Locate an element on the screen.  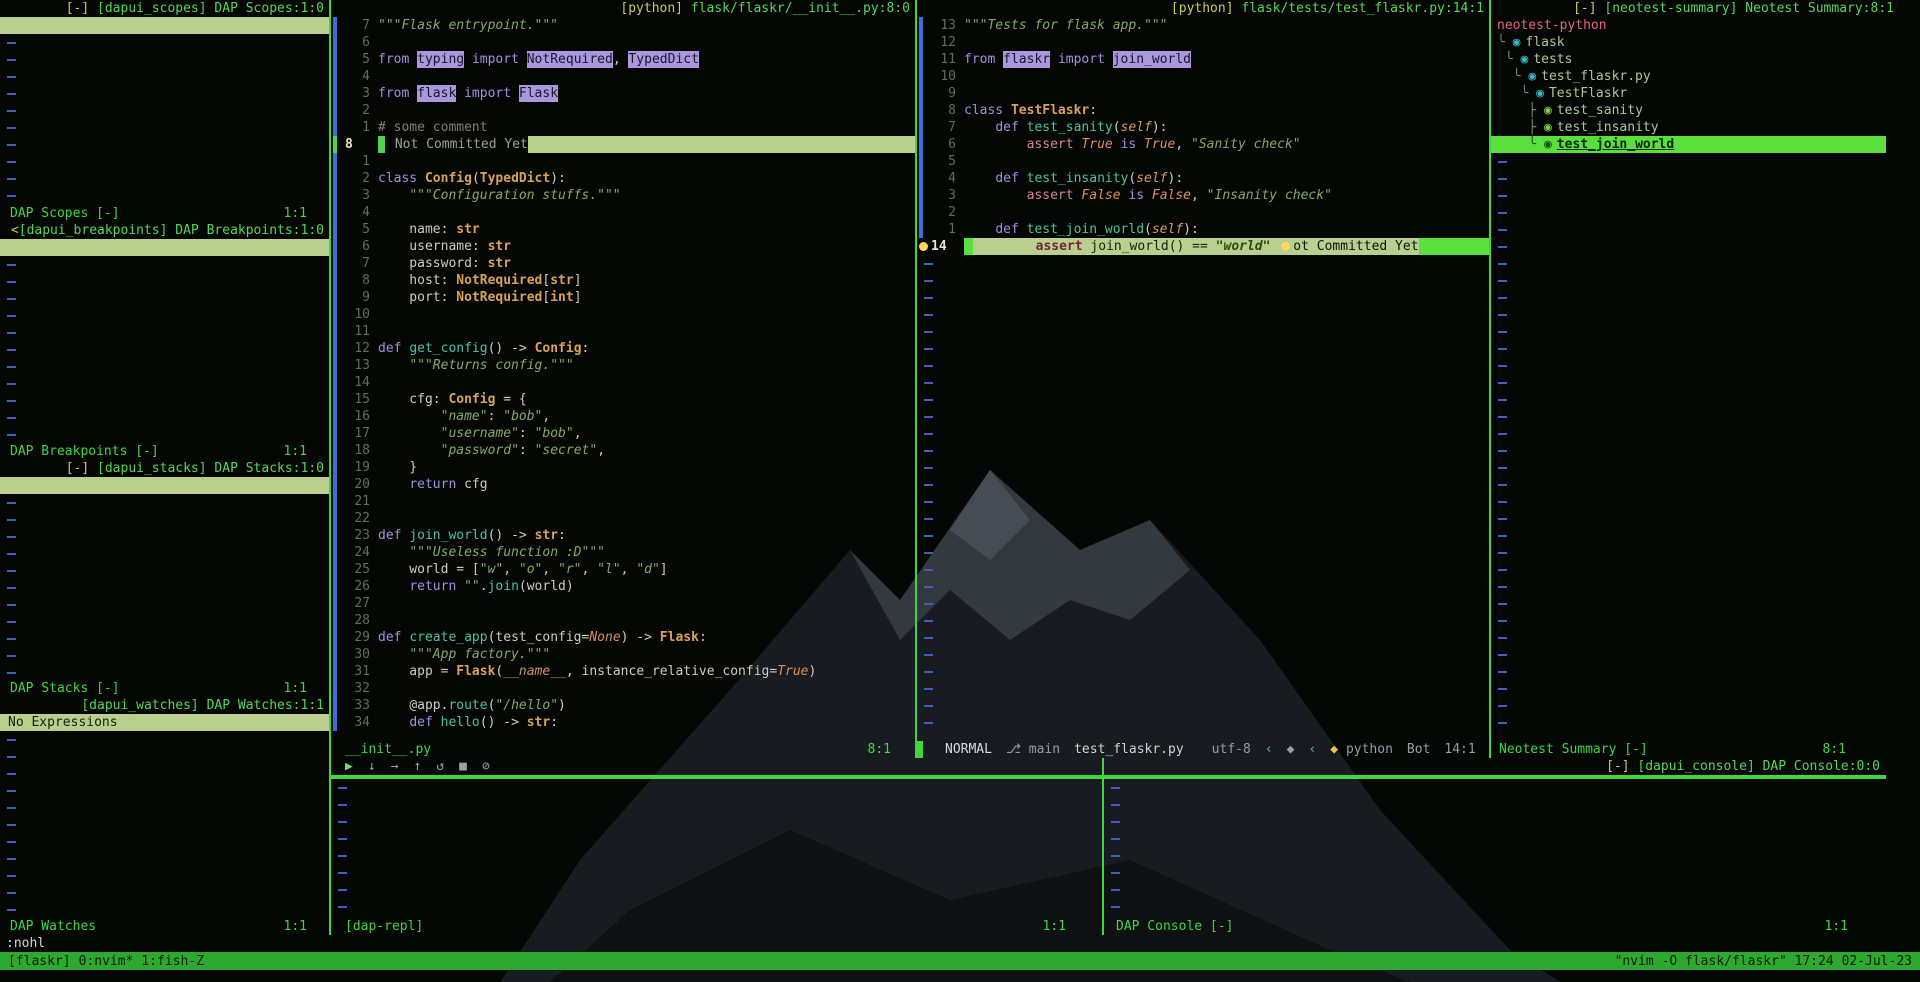
step-out-icon: ↑ is located at coordinates (417, 766).